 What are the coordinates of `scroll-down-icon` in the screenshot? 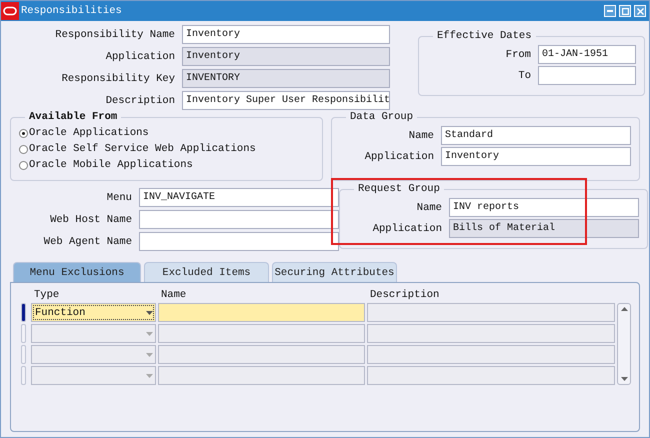 It's located at (624, 379).